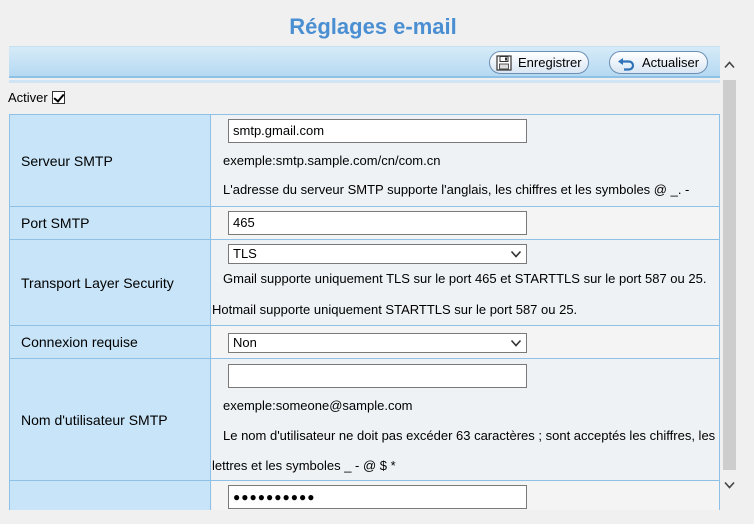 The width and height of the screenshot is (754, 524). I want to click on smtp-username-hint-2: lettres et les symboles _ - @ $ *, so click(304, 465).